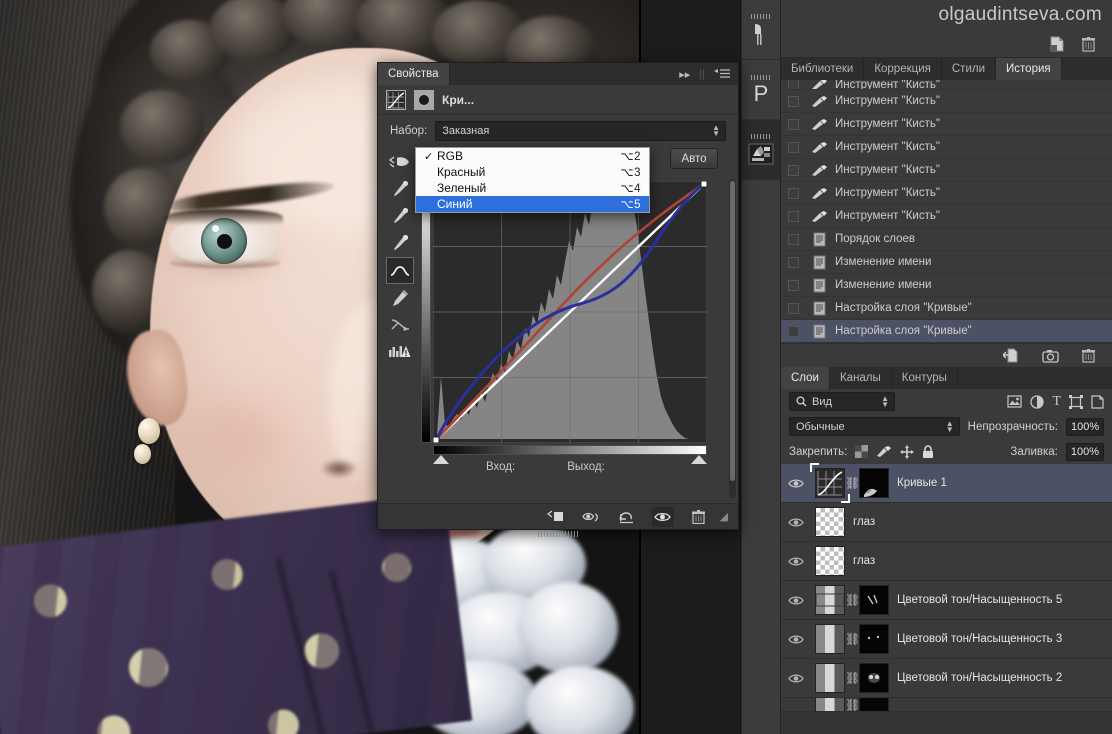 This screenshot has height=734, width=1112. What do you see at coordinates (830, 483) in the screenshot?
I see `layer-thumbnail-selected` at bounding box center [830, 483].